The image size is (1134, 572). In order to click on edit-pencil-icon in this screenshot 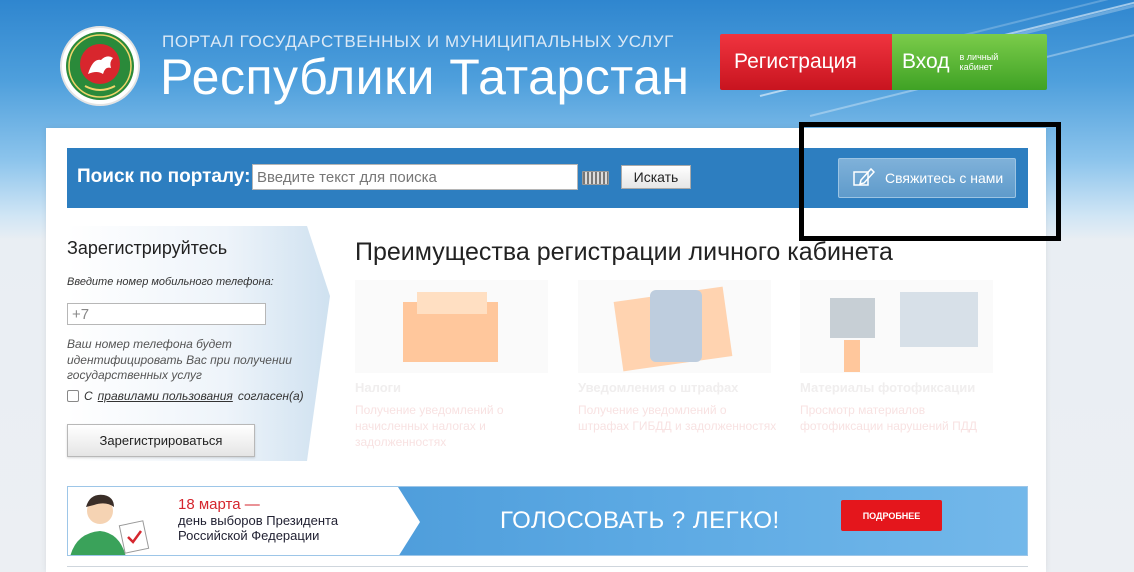, I will do `click(864, 178)`.